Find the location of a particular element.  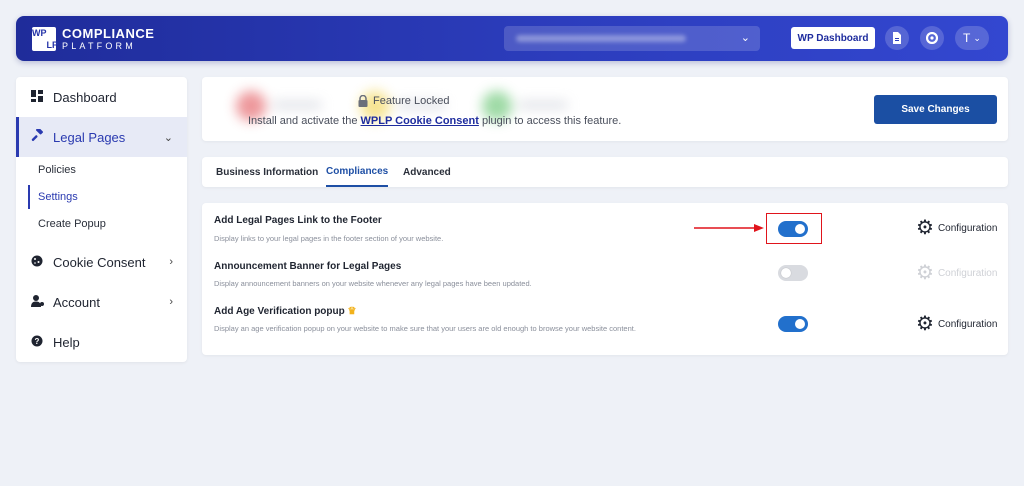

setting-title-text: Add Age Verification popup is located at coordinates (279, 311).